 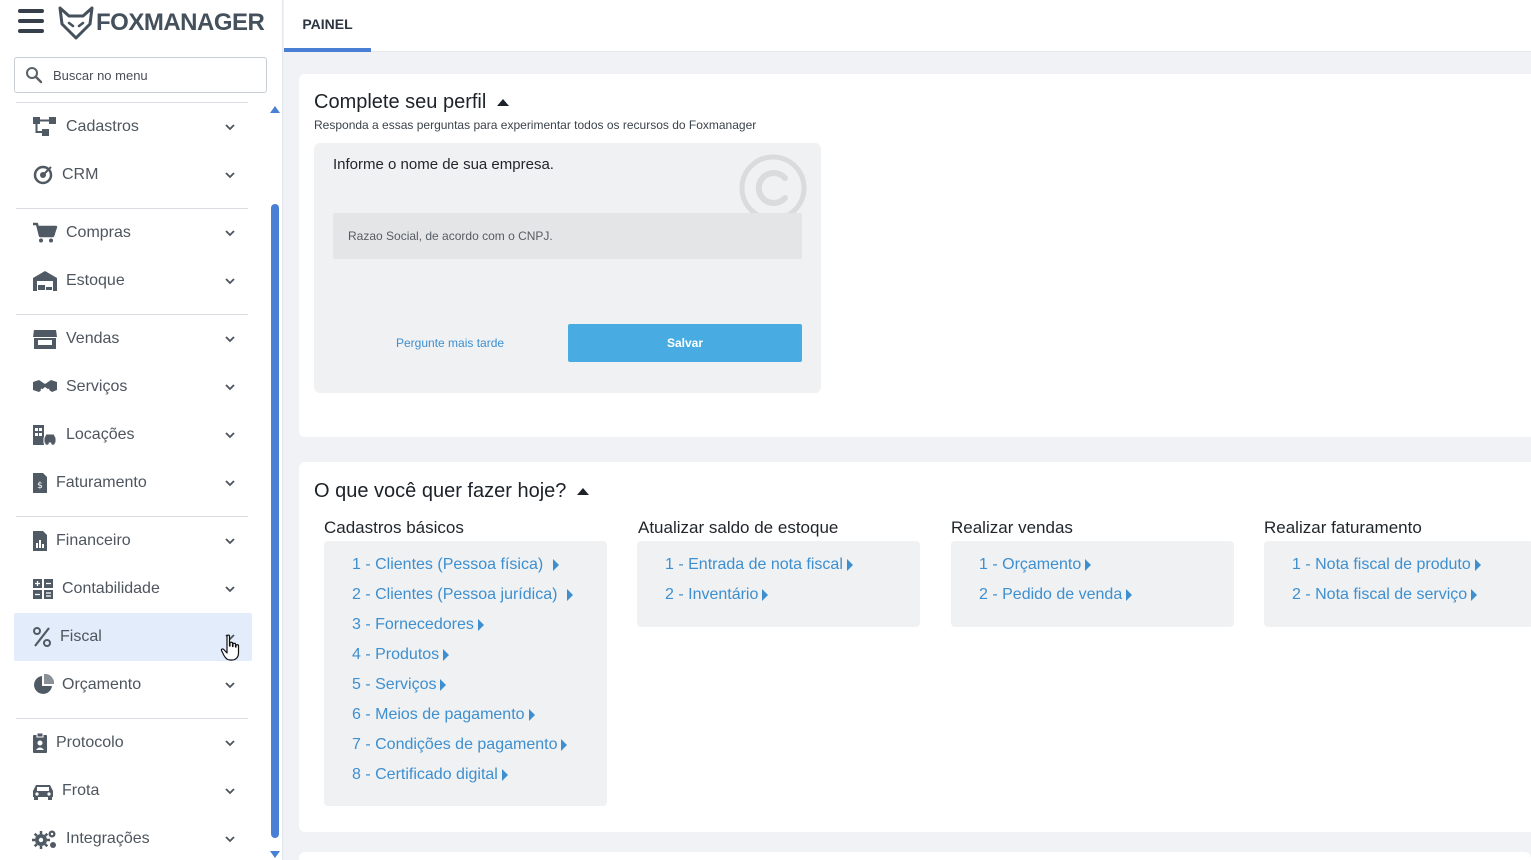 What do you see at coordinates (76, 23) in the screenshot?
I see `fox-logo-icon` at bounding box center [76, 23].